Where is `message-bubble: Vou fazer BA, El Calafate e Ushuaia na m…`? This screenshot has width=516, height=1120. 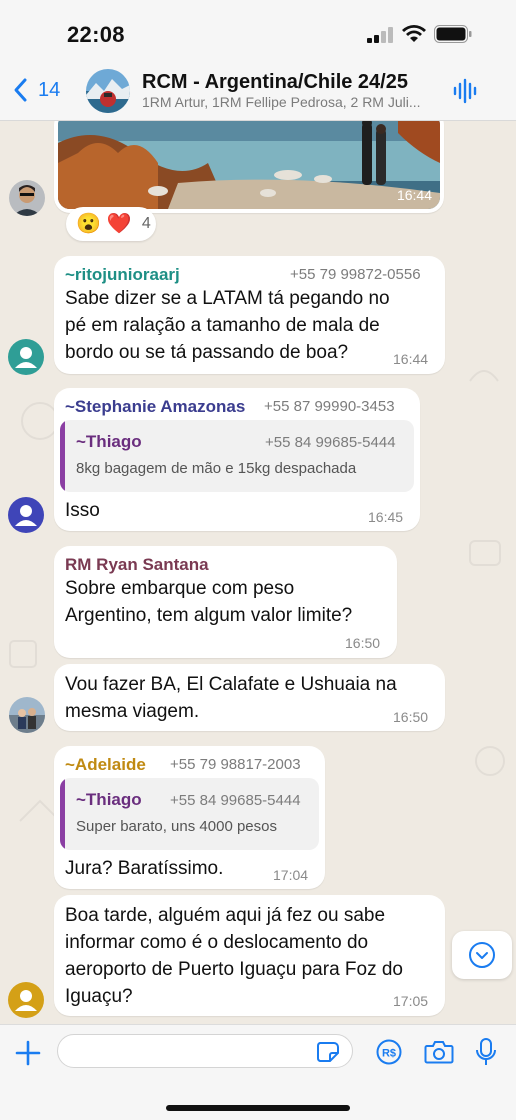 message-bubble: Vou fazer BA, El Calafate e Ushuaia na m… is located at coordinates (249, 697).